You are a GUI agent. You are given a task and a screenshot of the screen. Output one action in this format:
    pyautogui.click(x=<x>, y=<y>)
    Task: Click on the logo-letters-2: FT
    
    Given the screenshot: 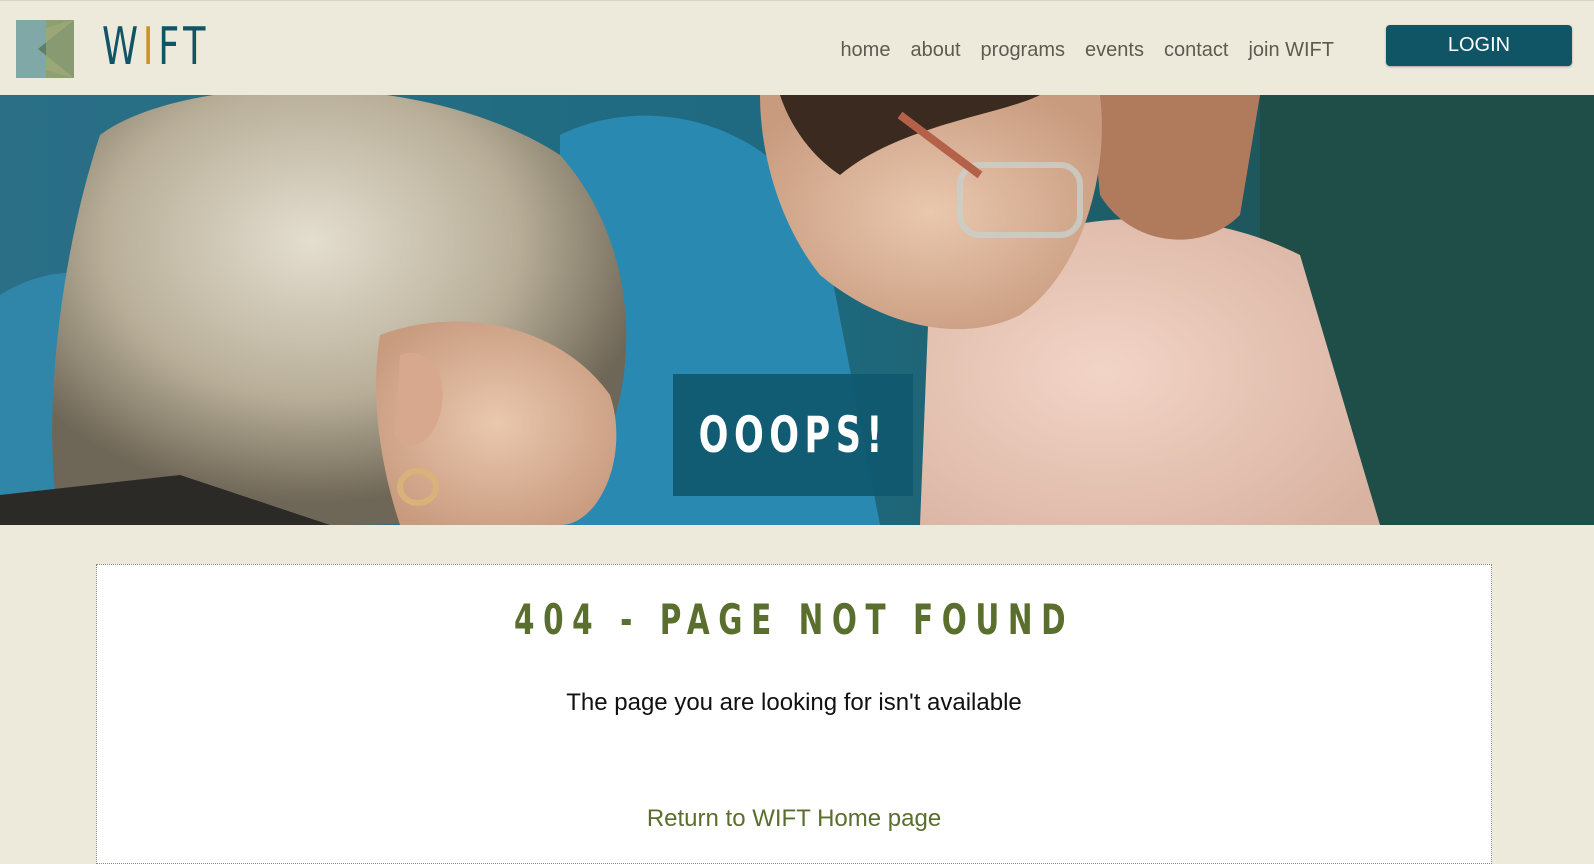 What is the action you would take?
    pyautogui.click(x=184, y=47)
    